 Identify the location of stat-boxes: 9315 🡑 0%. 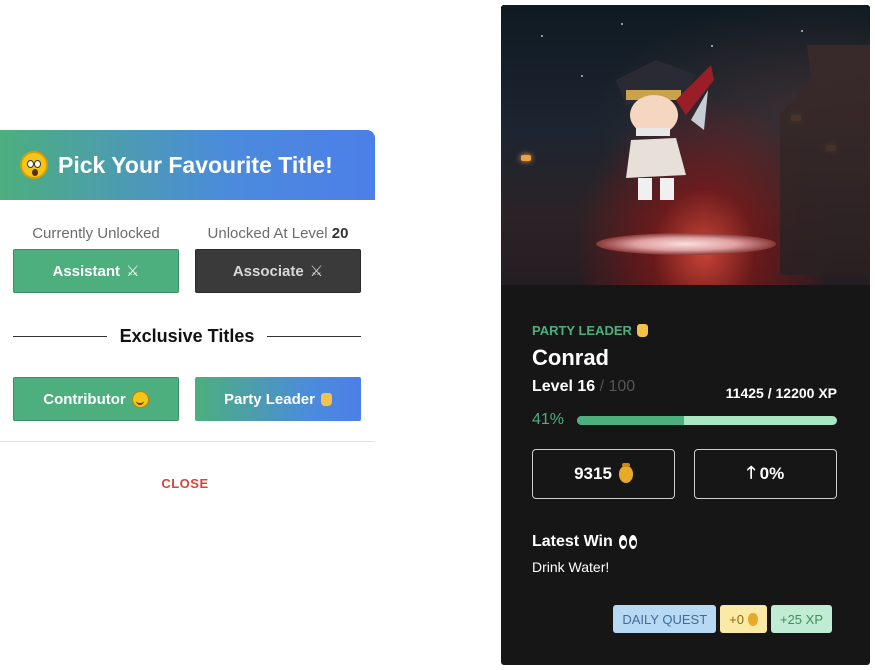
(684, 474).